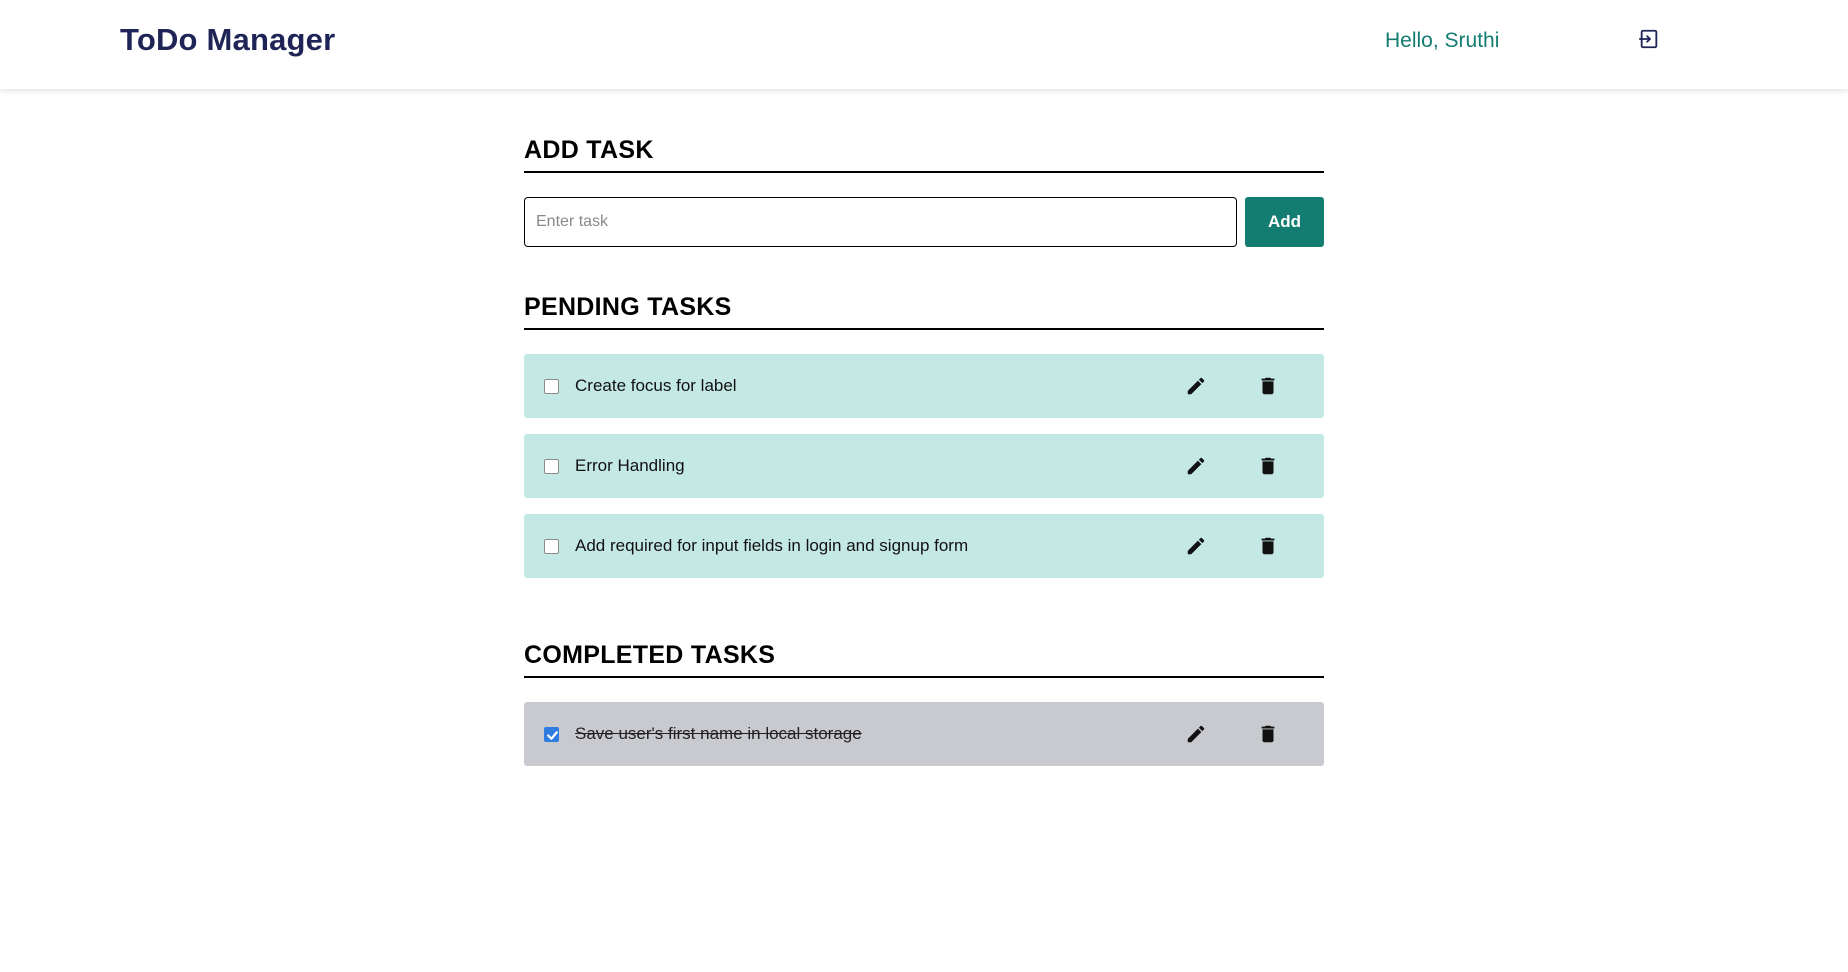 The height and width of the screenshot is (972, 1848). I want to click on task-checkbox-checked, so click(551, 734).